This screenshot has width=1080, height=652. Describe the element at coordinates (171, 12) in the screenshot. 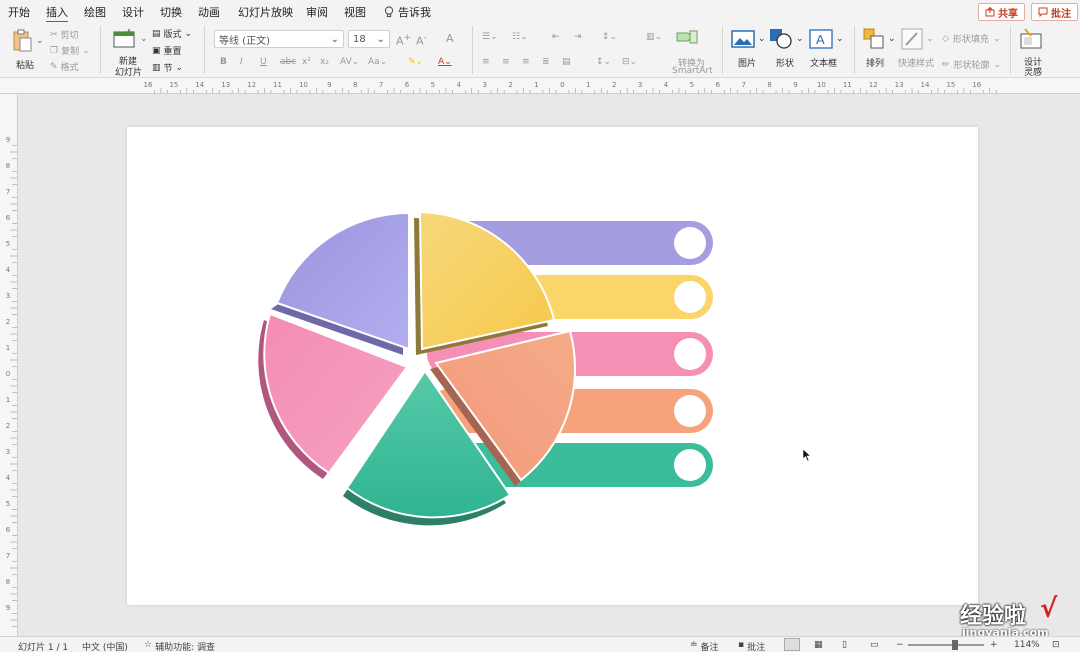

I see `tab-transitions: 切换` at that location.